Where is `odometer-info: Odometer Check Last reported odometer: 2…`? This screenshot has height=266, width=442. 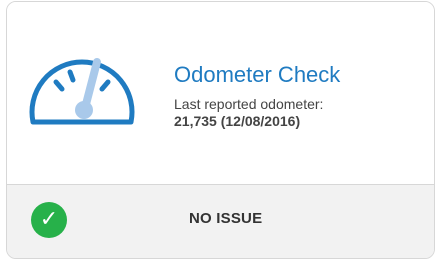 odometer-info: Odometer Check Last reported odometer: 2… is located at coordinates (257, 96).